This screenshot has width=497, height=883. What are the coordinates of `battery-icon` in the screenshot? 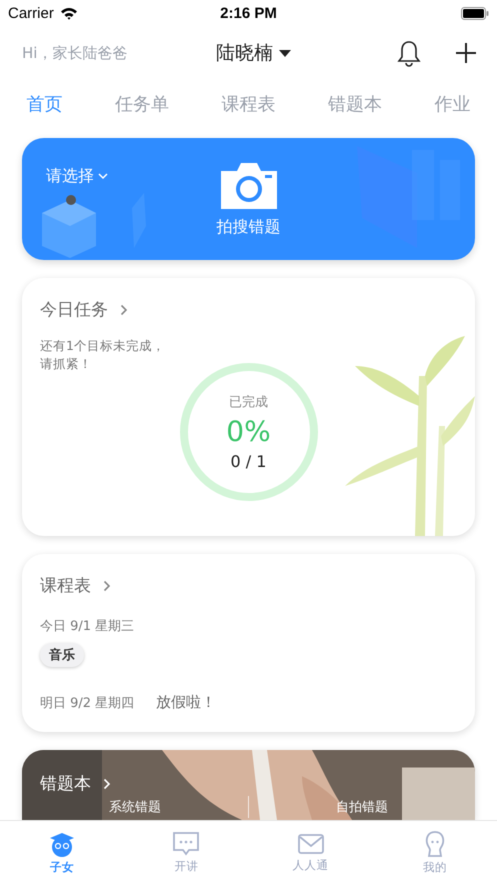 It's located at (475, 13).